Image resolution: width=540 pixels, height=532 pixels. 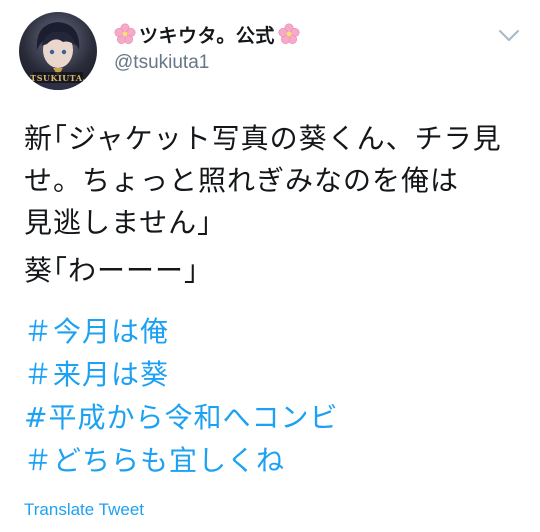 I want to click on tweet-text-line: せ。ちょっと照れぎみなのを俺は, so click(x=242, y=180).